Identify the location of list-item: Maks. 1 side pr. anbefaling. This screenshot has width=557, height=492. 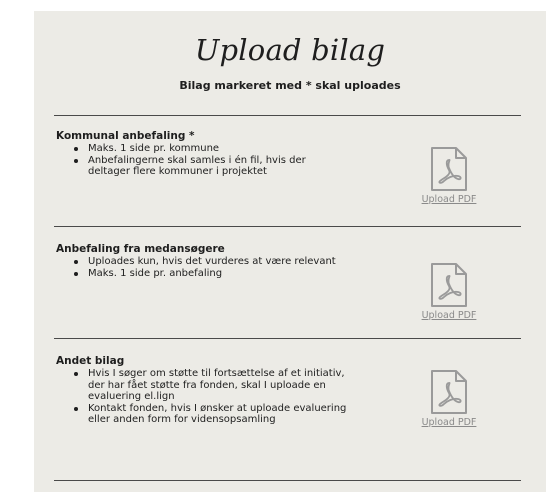
(209, 274).